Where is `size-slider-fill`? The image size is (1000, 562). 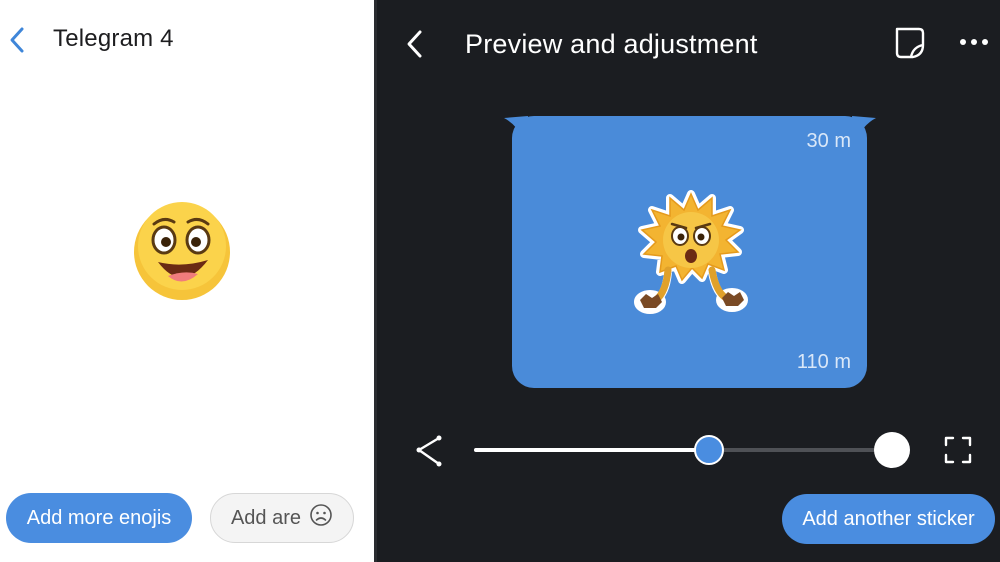 size-slider-fill is located at coordinates (591, 450).